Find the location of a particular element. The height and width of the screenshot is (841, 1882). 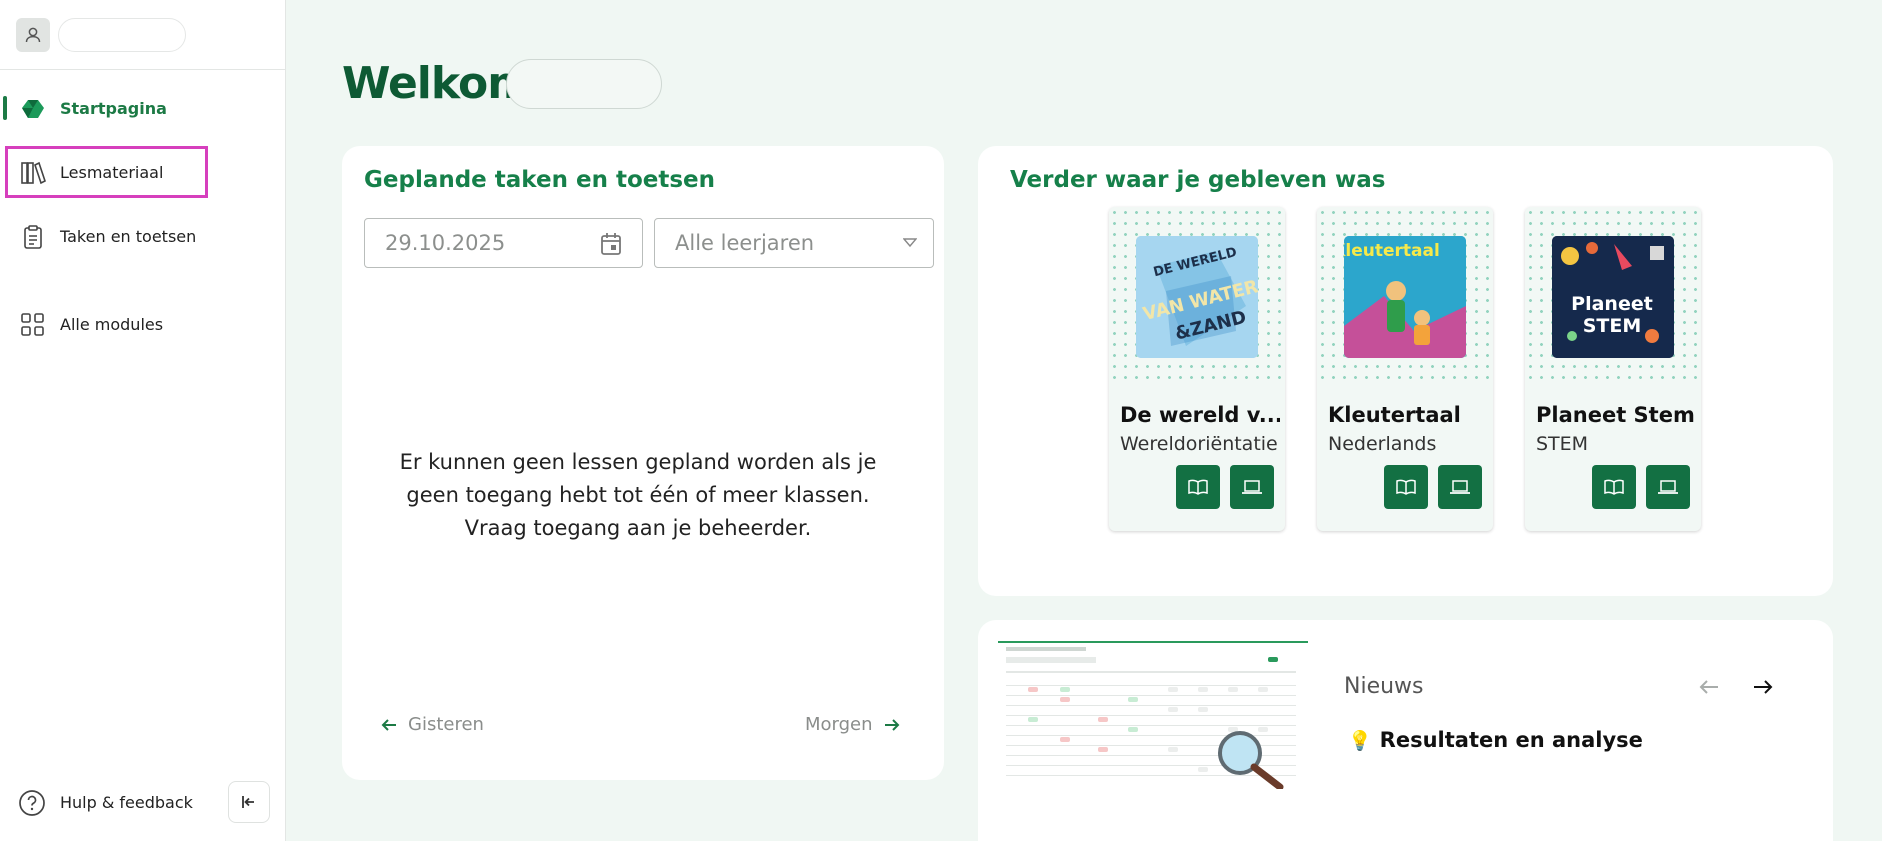

book-card-3: Planeet STEM Planeet Stem STEM is located at coordinates (1613, 369).